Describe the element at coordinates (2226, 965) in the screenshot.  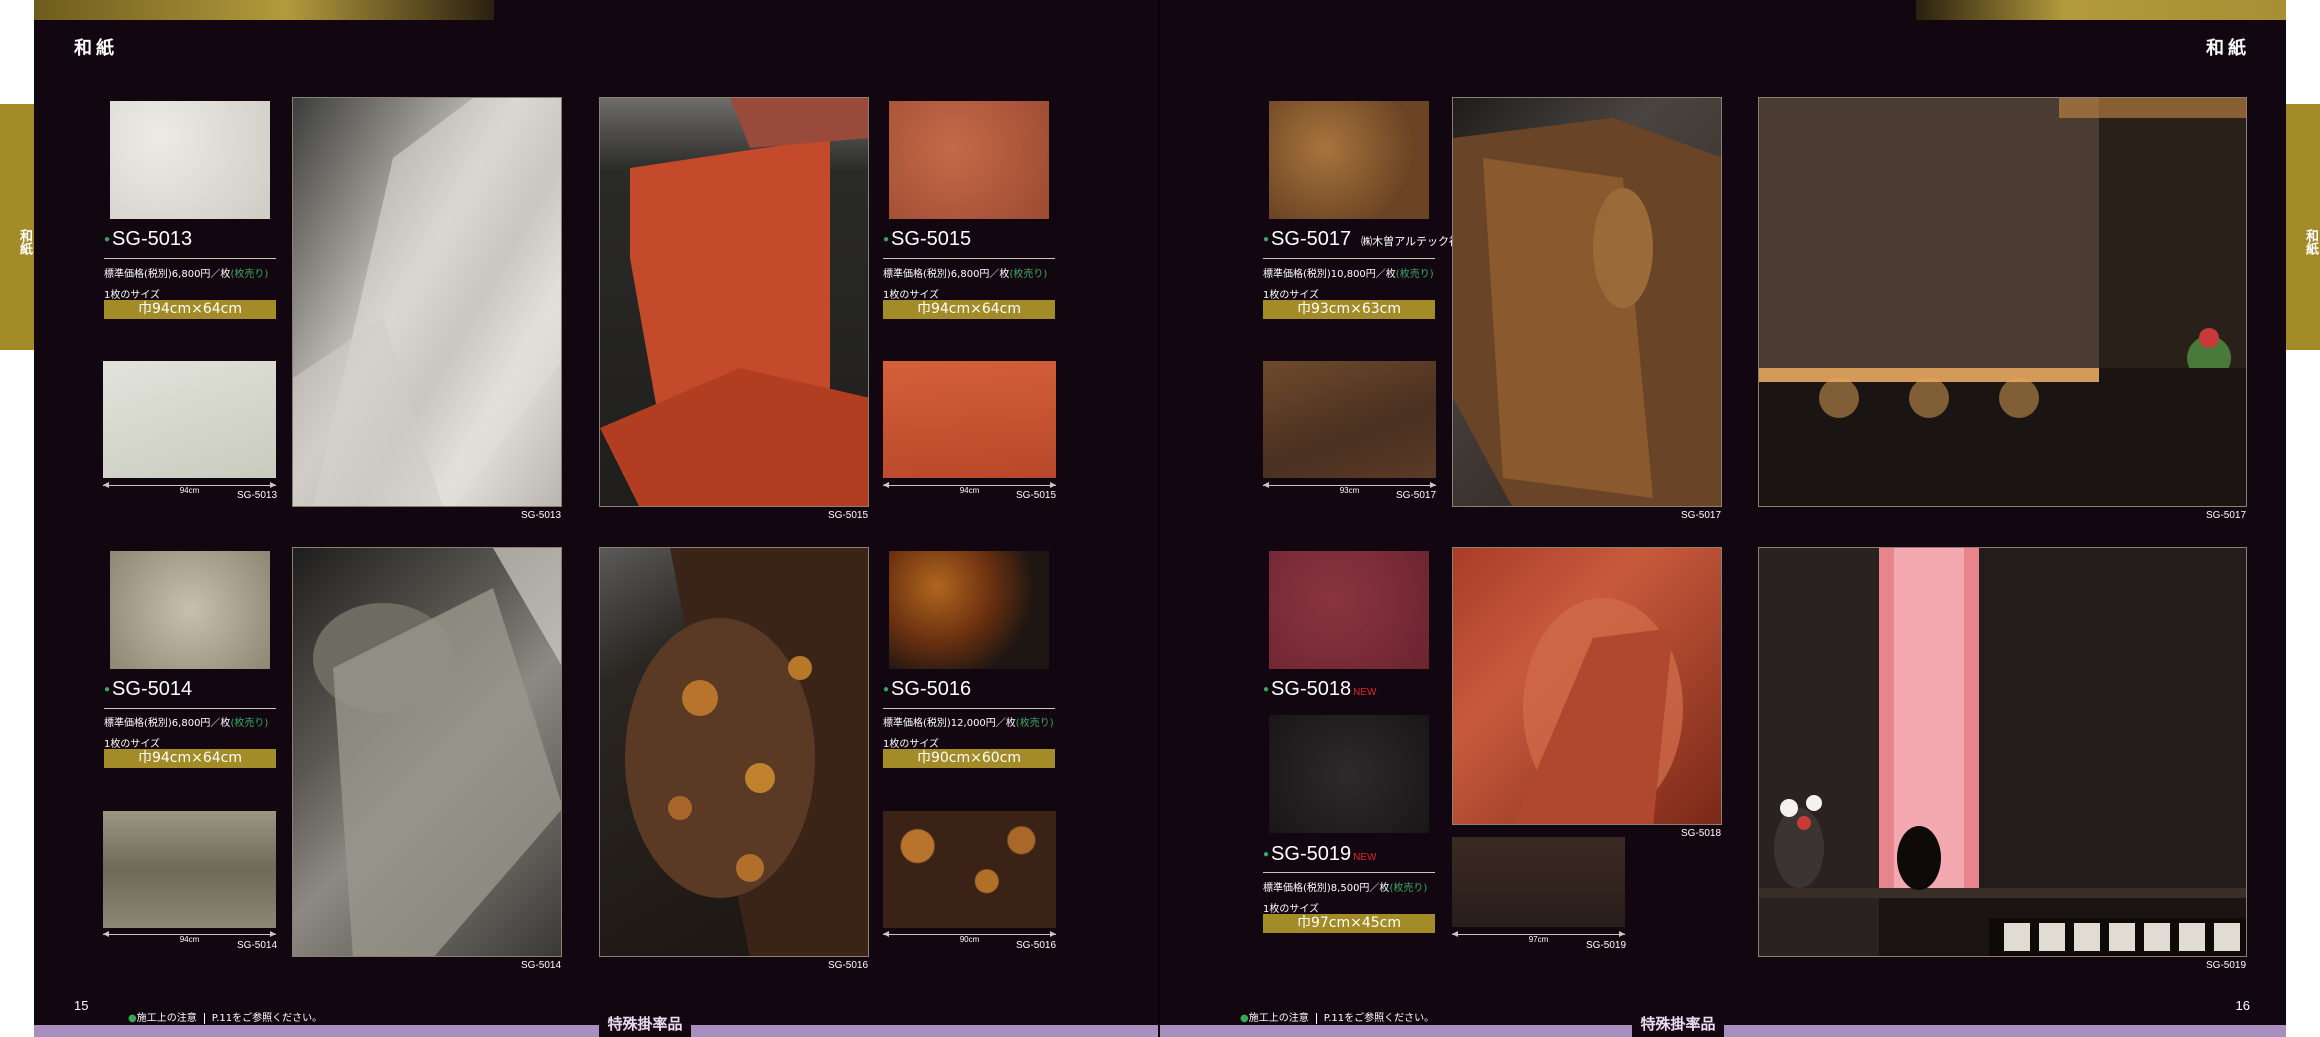
I see `room-caption: SG-5019` at that location.